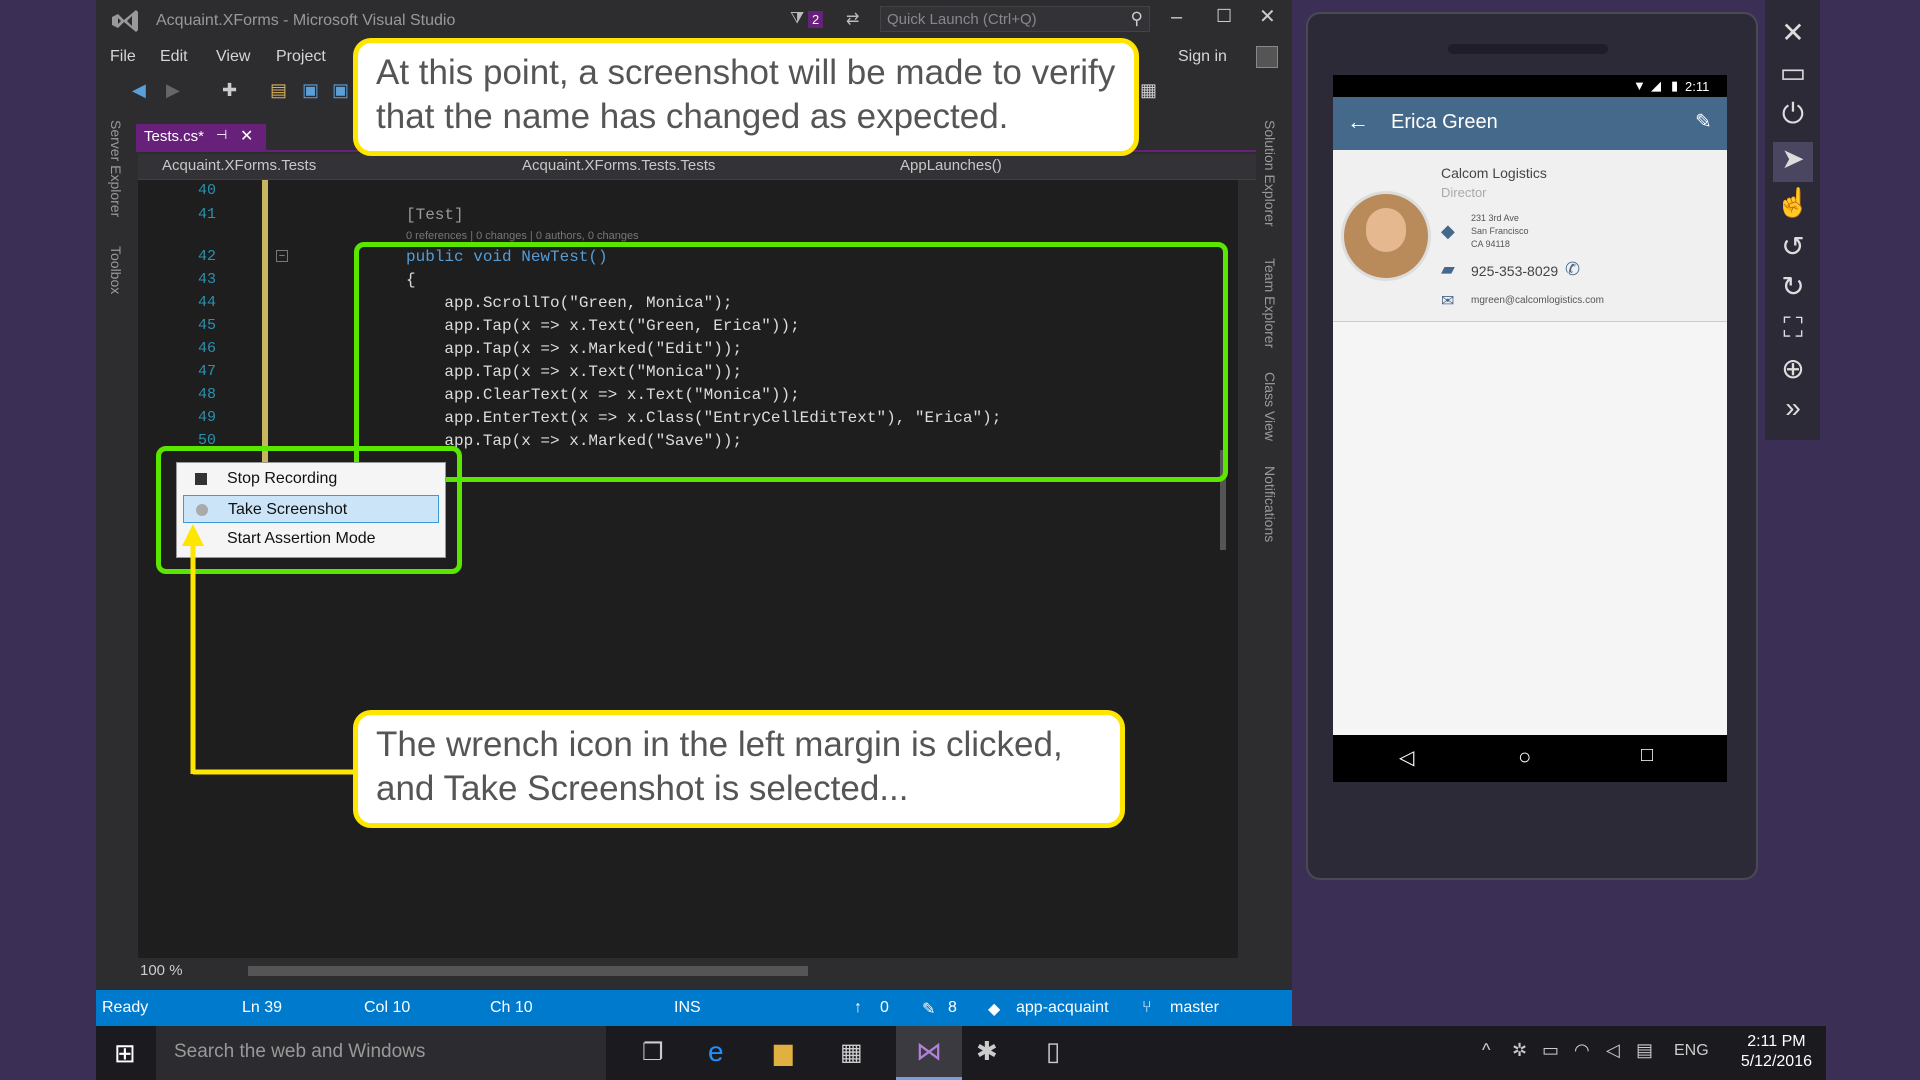 This screenshot has width=1920, height=1080. I want to click on message-icon: ▰, so click(1448, 269).